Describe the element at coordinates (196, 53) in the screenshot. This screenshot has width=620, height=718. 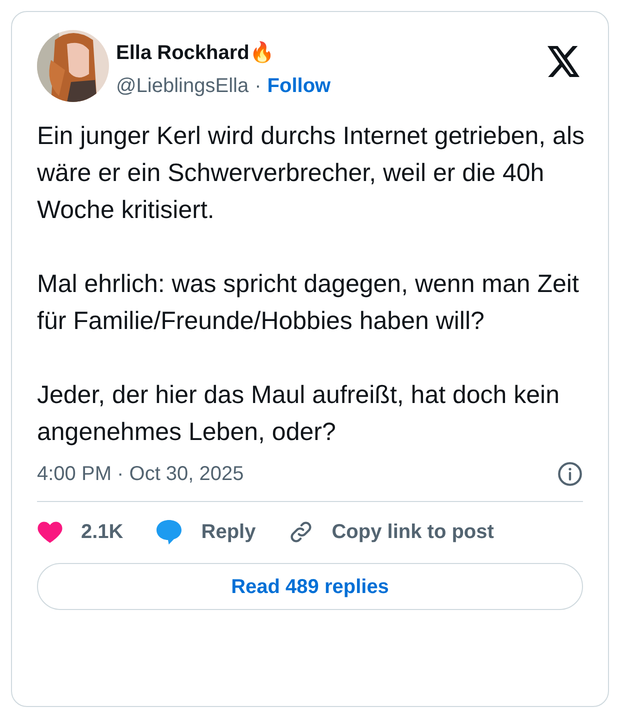
I see `author-name: Ella Rockhard🔥` at that location.